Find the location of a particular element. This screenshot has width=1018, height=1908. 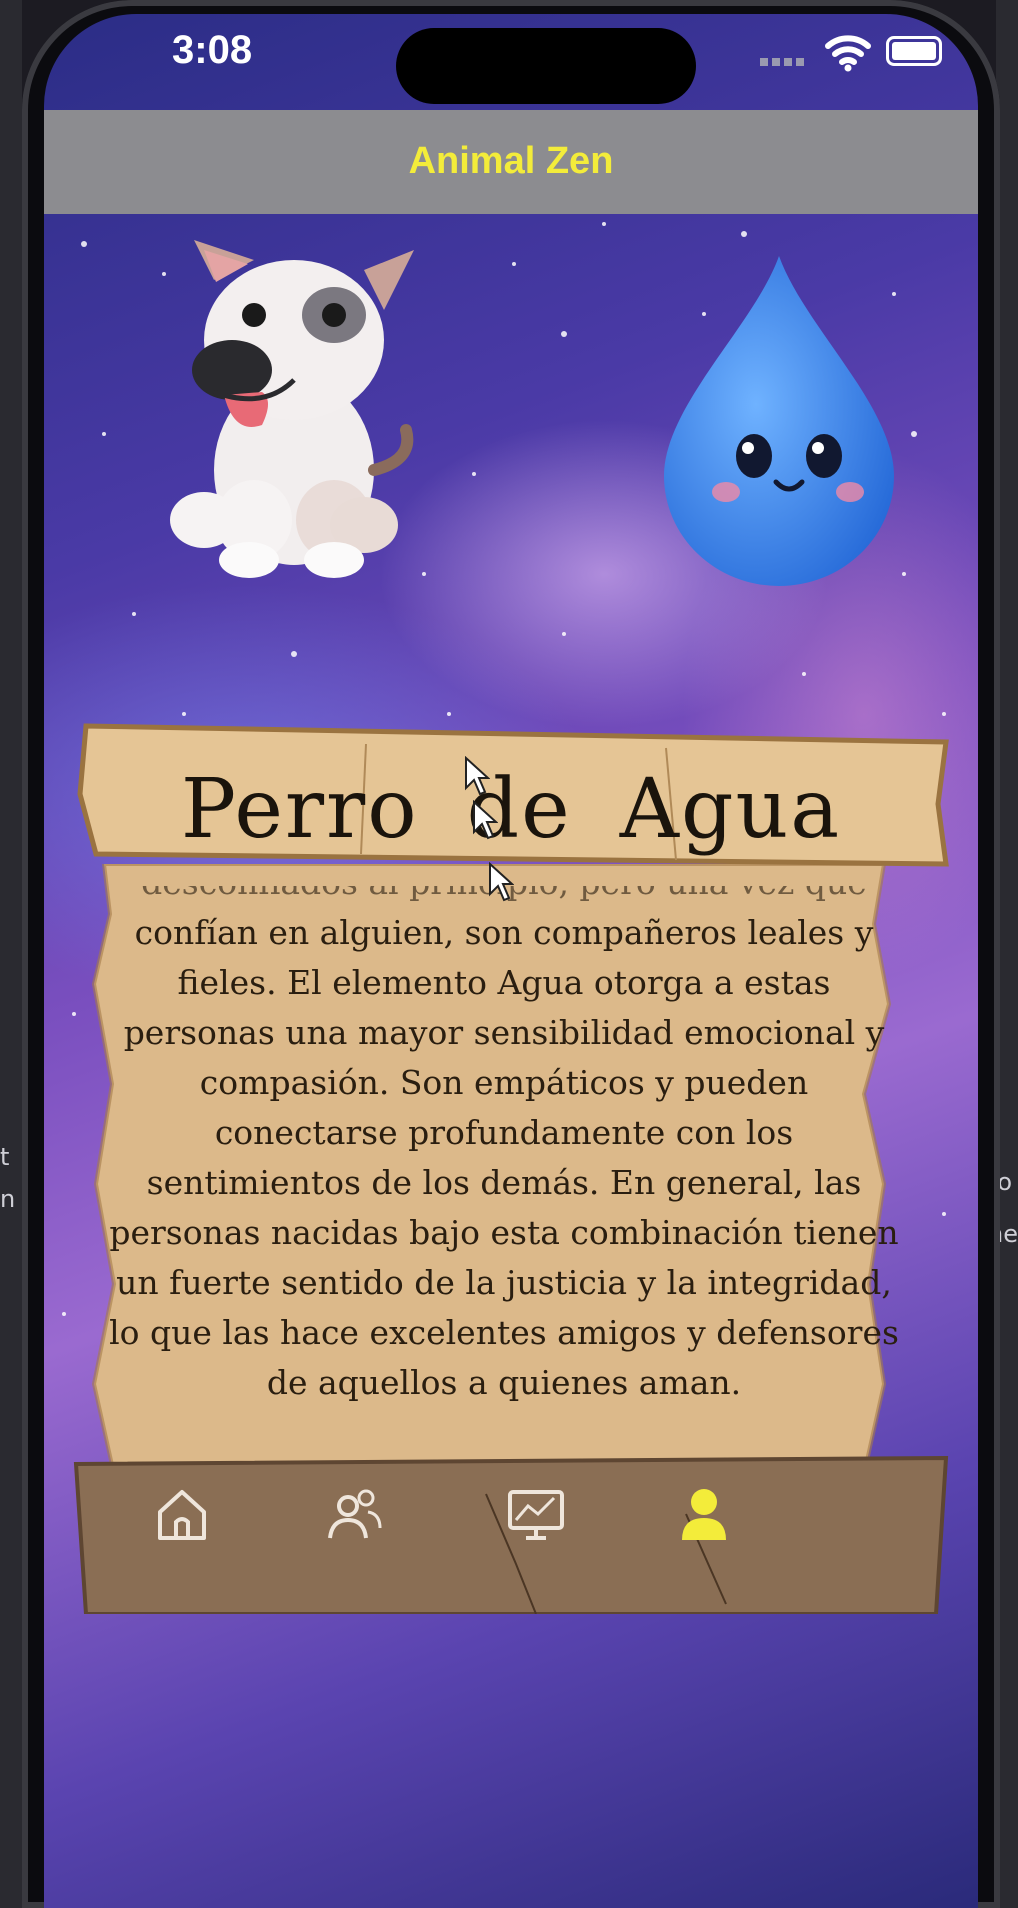

water-drop-icon is located at coordinates (779, 421).